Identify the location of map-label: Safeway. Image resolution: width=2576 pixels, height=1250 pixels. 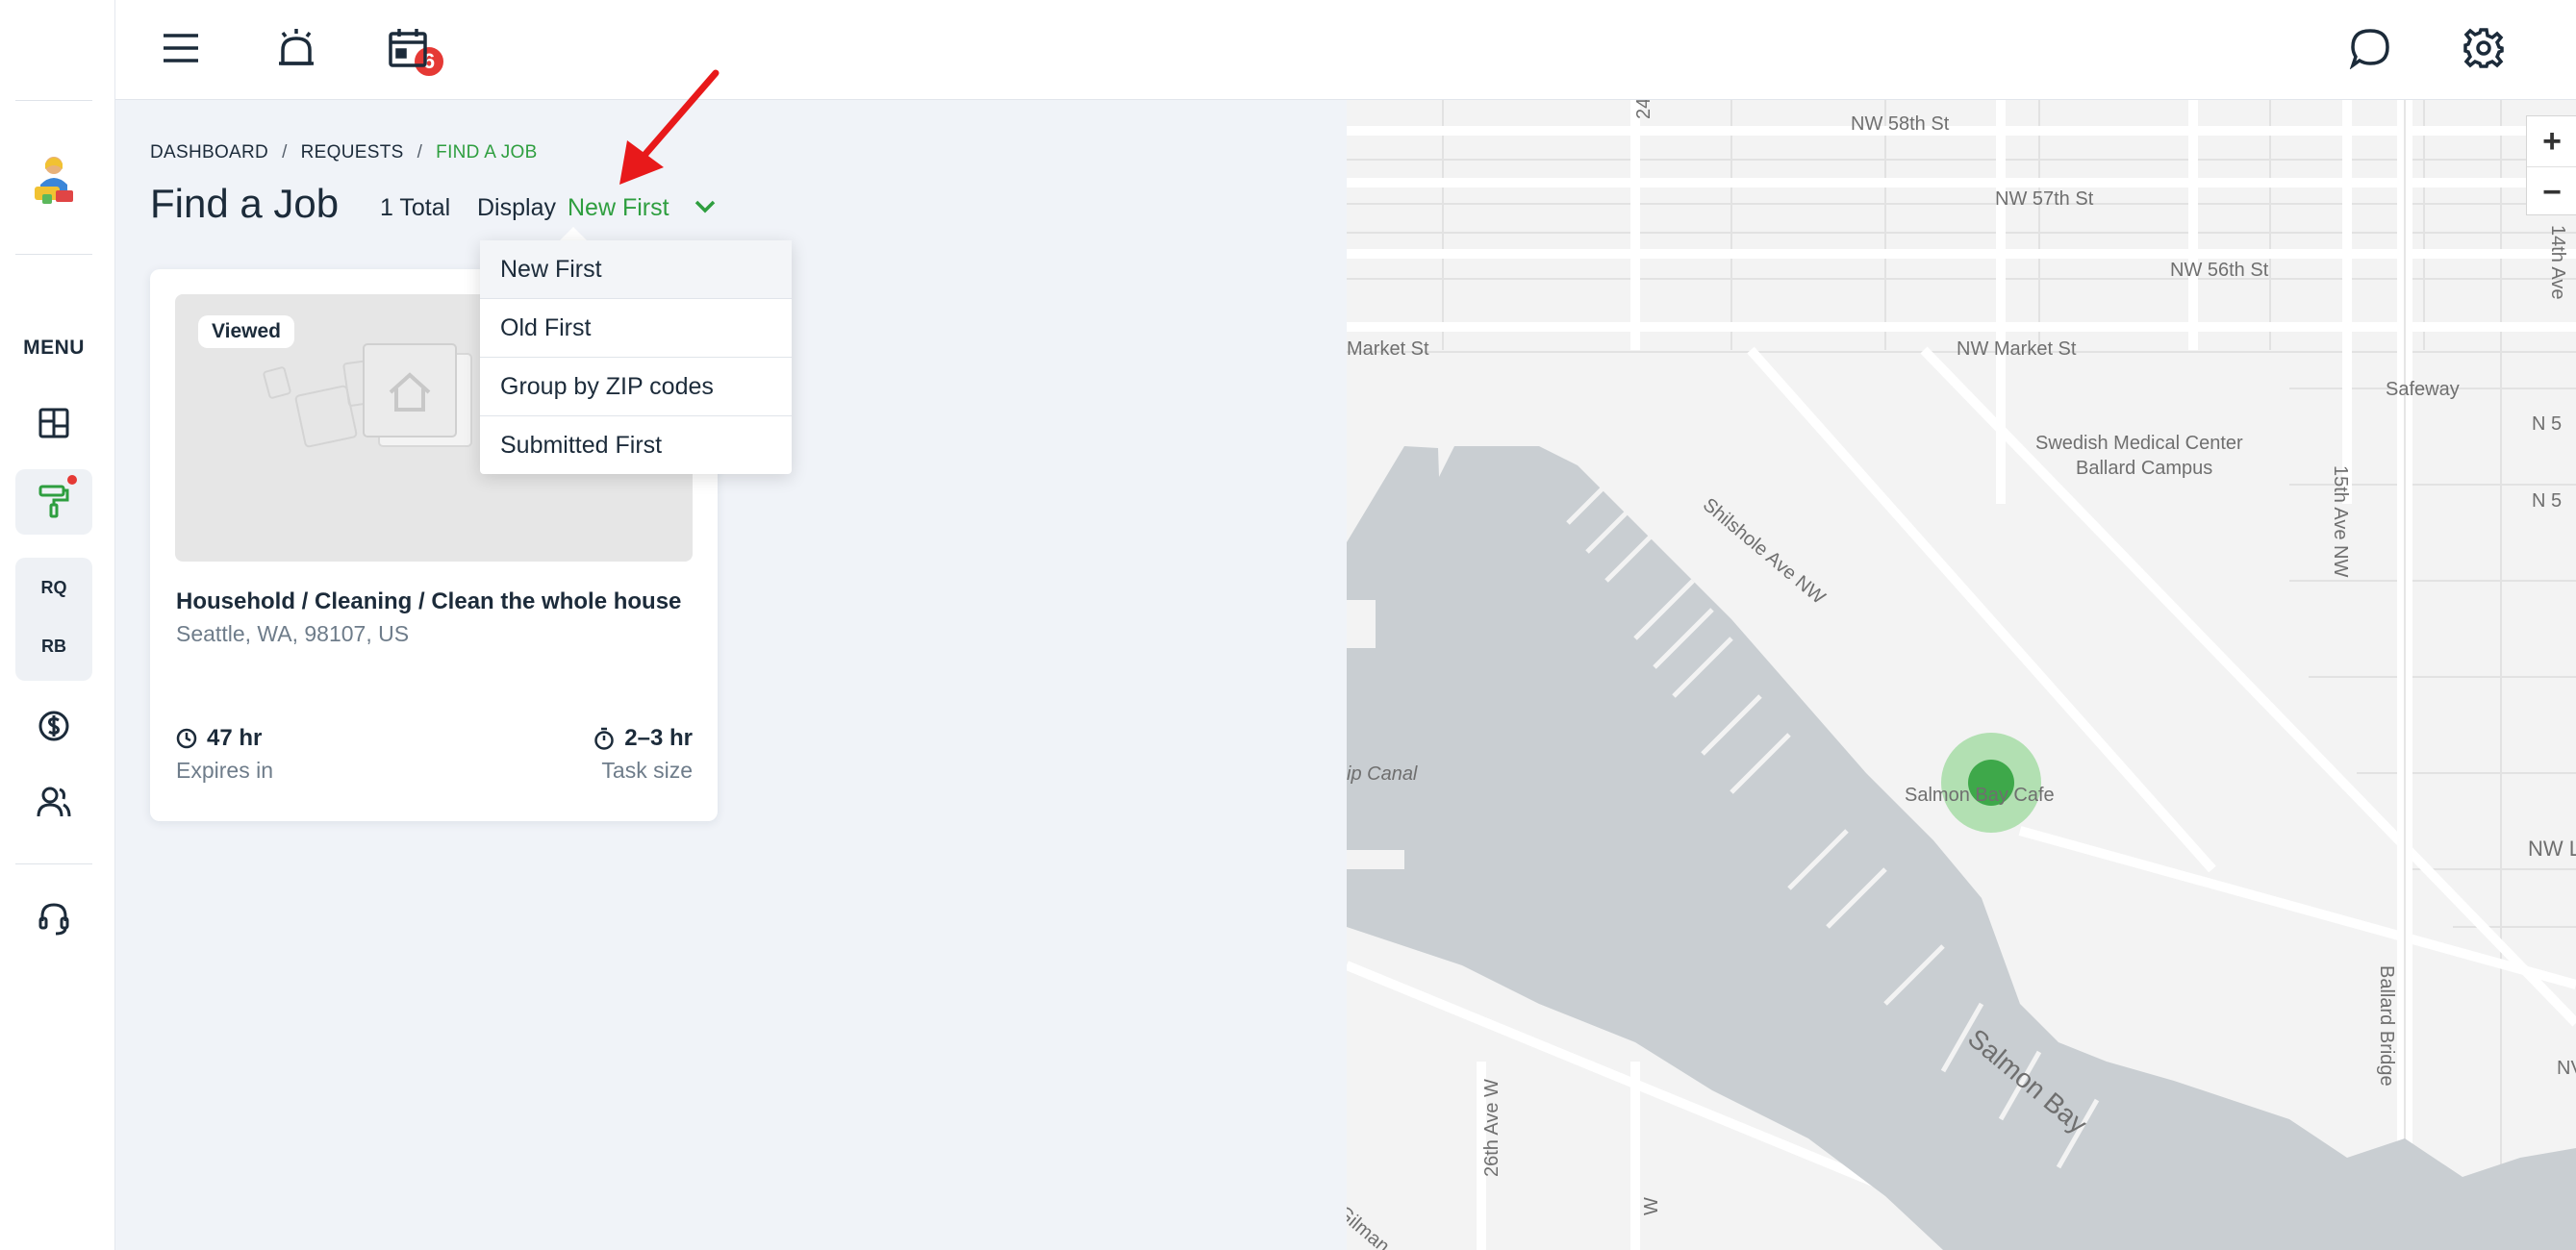
(2423, 390).